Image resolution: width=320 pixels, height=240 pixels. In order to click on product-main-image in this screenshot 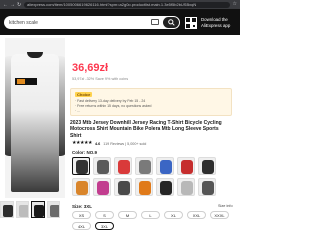, I will do `click(35, 118)`.